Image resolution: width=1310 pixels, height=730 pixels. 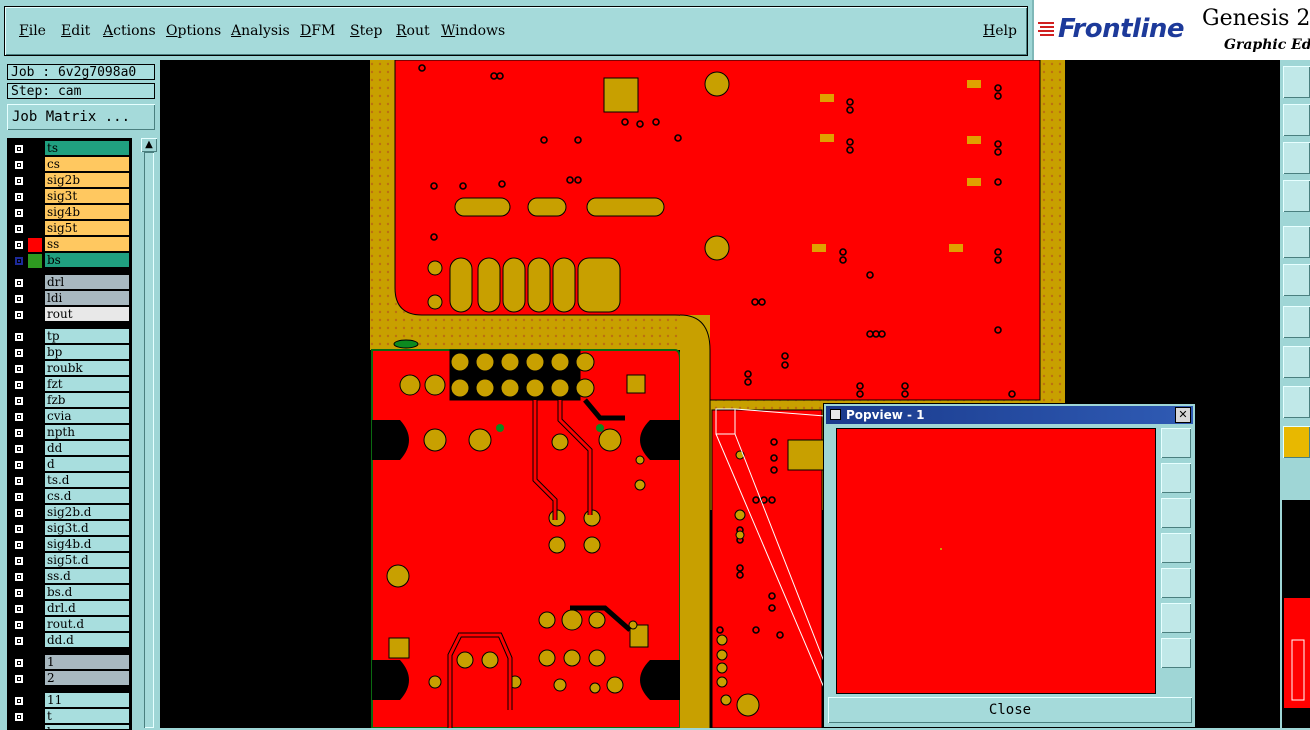 What do you see at coordinates (1296, 362) in the screenshot?
I see `tool-triangle-icon` at bounding box center [1296, 362].